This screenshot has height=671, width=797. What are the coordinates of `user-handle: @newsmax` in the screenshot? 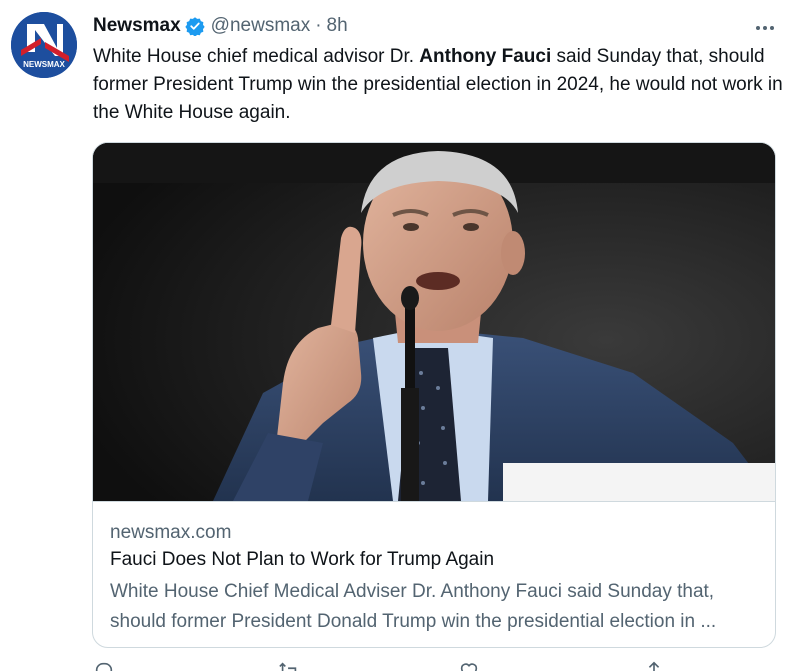 It's located at (261, 26).